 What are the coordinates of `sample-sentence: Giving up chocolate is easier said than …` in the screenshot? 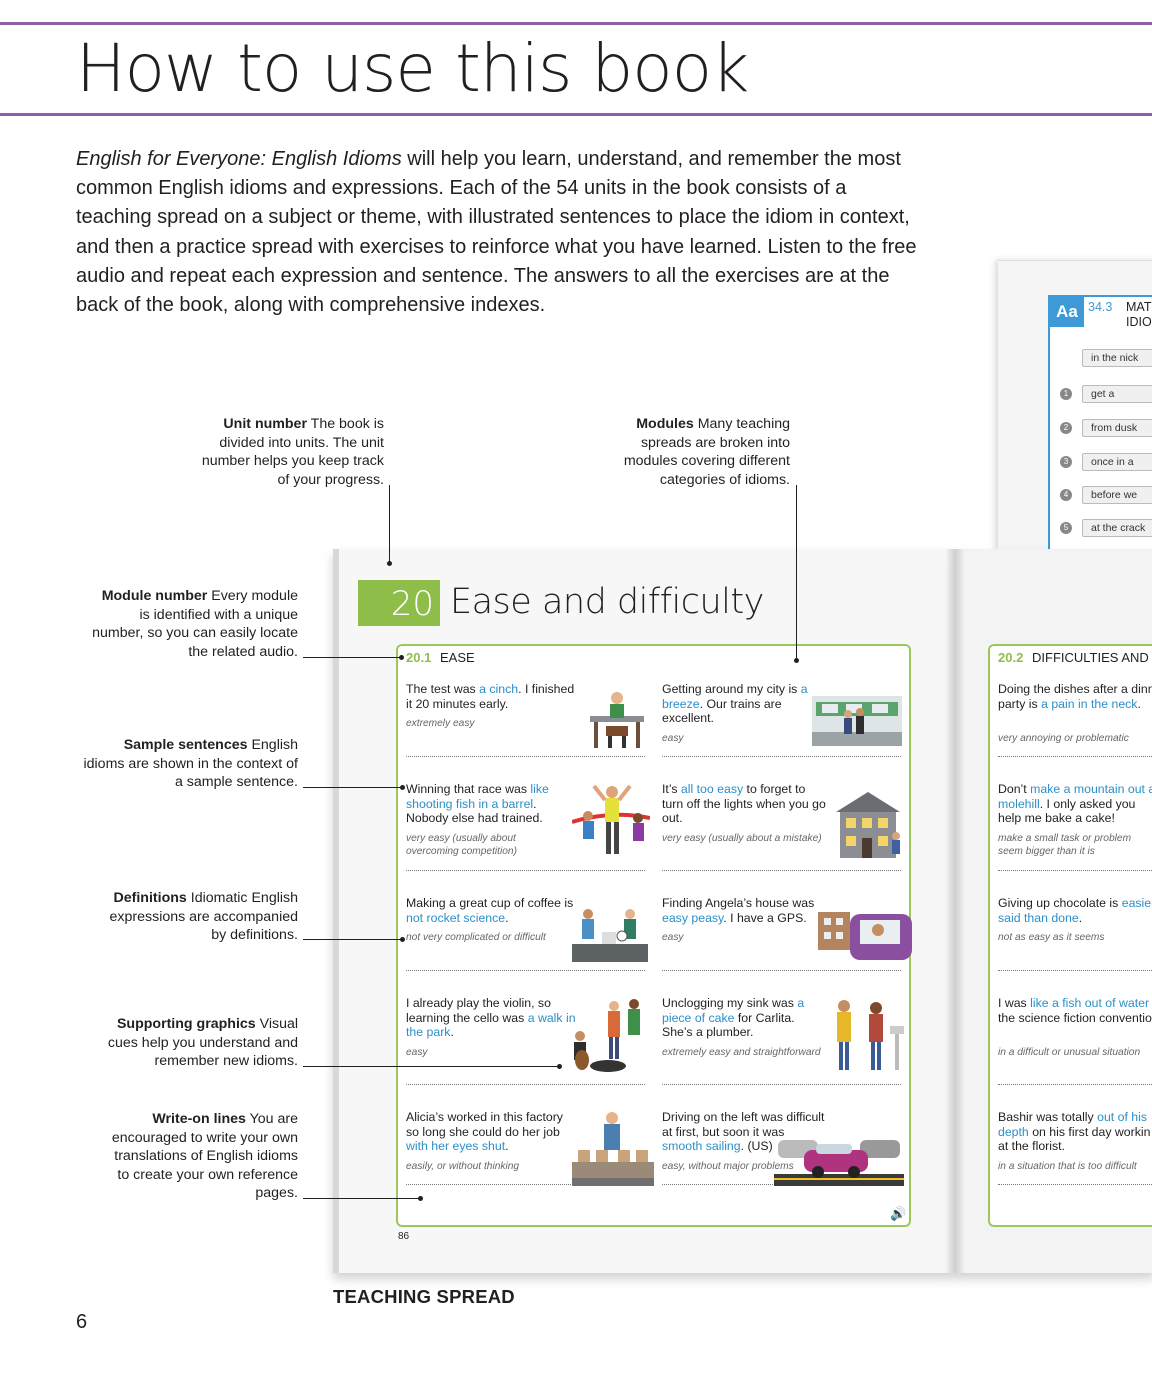 It's located at (1075, 910).